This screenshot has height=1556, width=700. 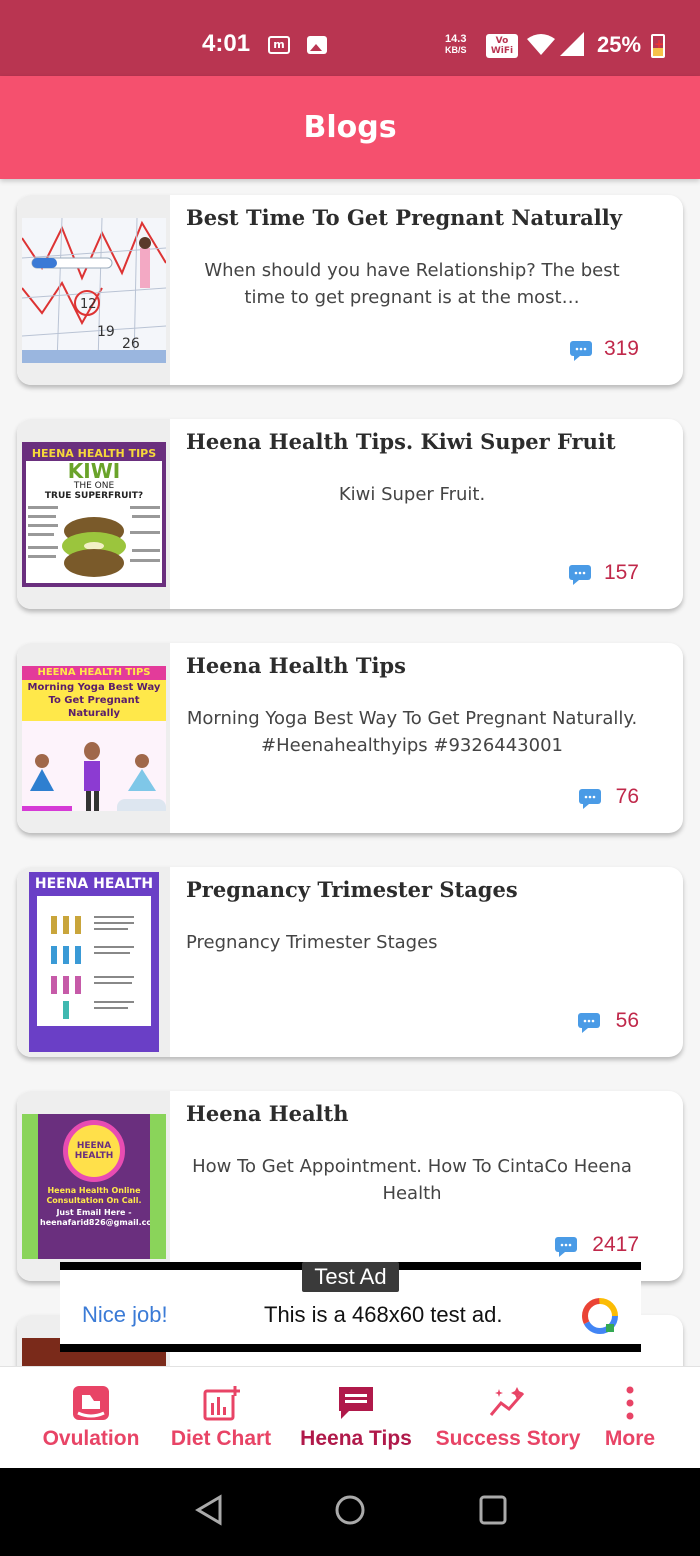 What do you see at coordinates (350, 1277) in the screenshot?
I see `ad-label: Test Ad` at bounding box center [350, 1277].